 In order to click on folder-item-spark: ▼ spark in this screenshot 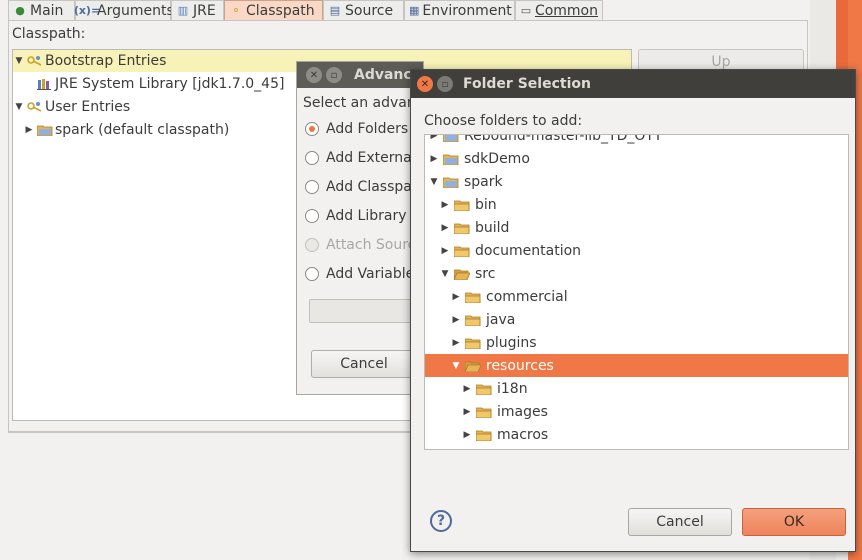, I will do `click(464, 181)`.